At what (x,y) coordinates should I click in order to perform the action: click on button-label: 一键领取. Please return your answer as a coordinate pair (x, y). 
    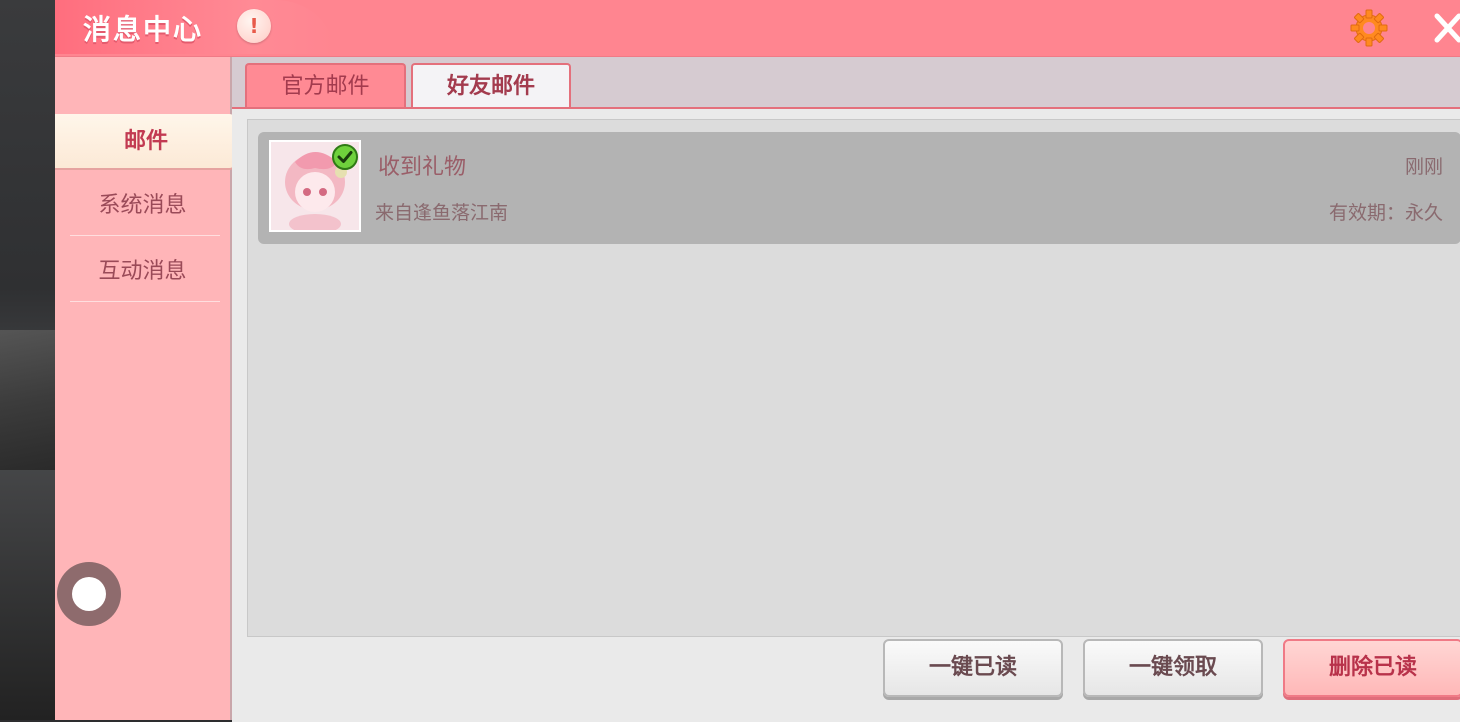
    Looking at the image, I should click on (1172, 667).